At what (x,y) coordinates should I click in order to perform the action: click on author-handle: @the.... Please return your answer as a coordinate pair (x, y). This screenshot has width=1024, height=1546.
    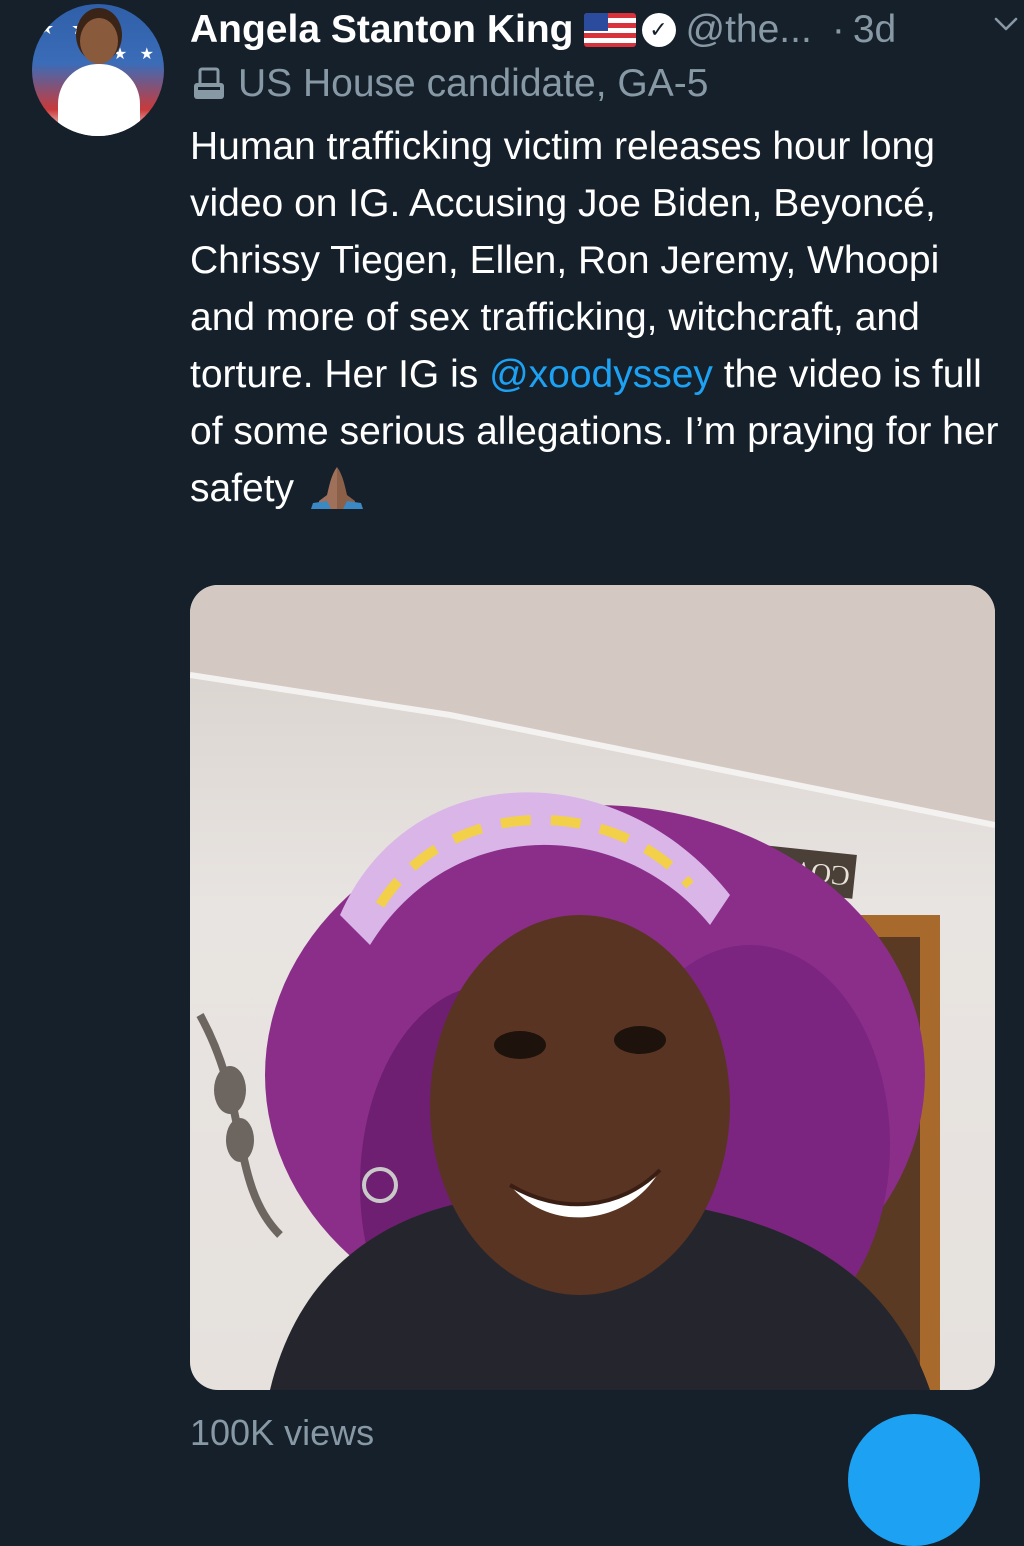
    Looking at the image, I should click on (749, 30).